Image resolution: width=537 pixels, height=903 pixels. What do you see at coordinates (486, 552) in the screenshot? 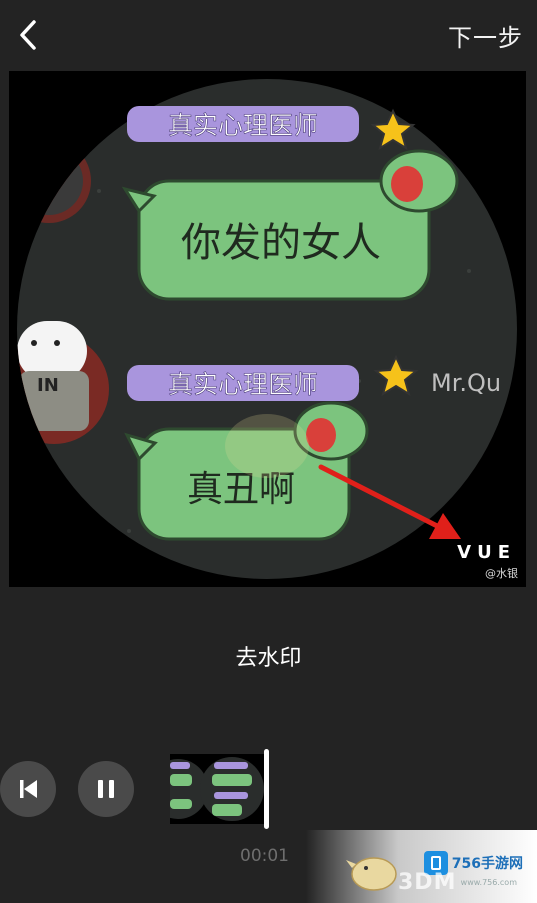
I see `watermark-brand: VUE` at bounding box center [486, 552].